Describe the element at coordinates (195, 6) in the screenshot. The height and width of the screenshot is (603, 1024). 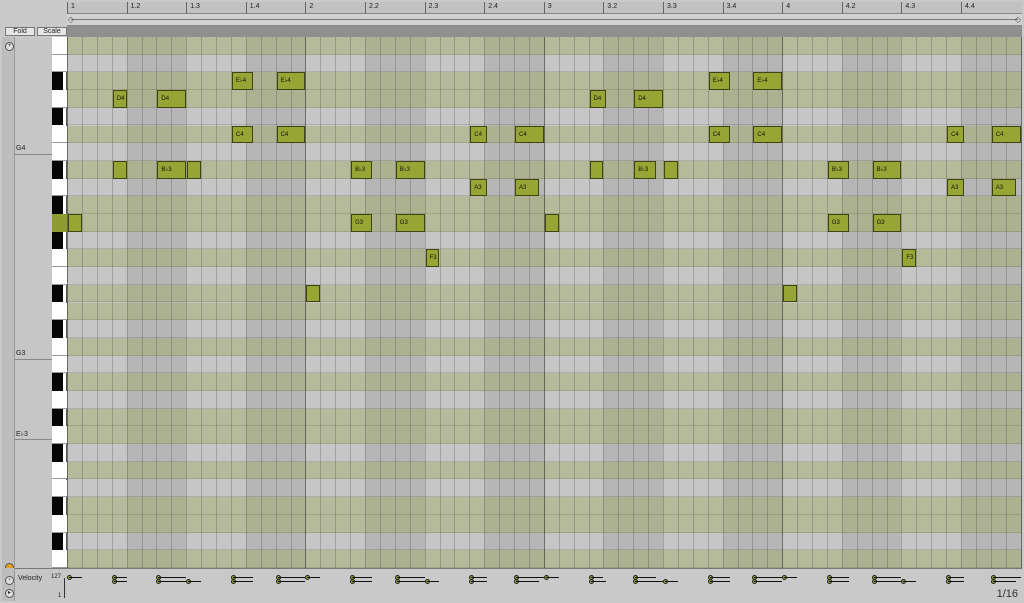
I see `ruler-tick-label: 1.3` at that location.